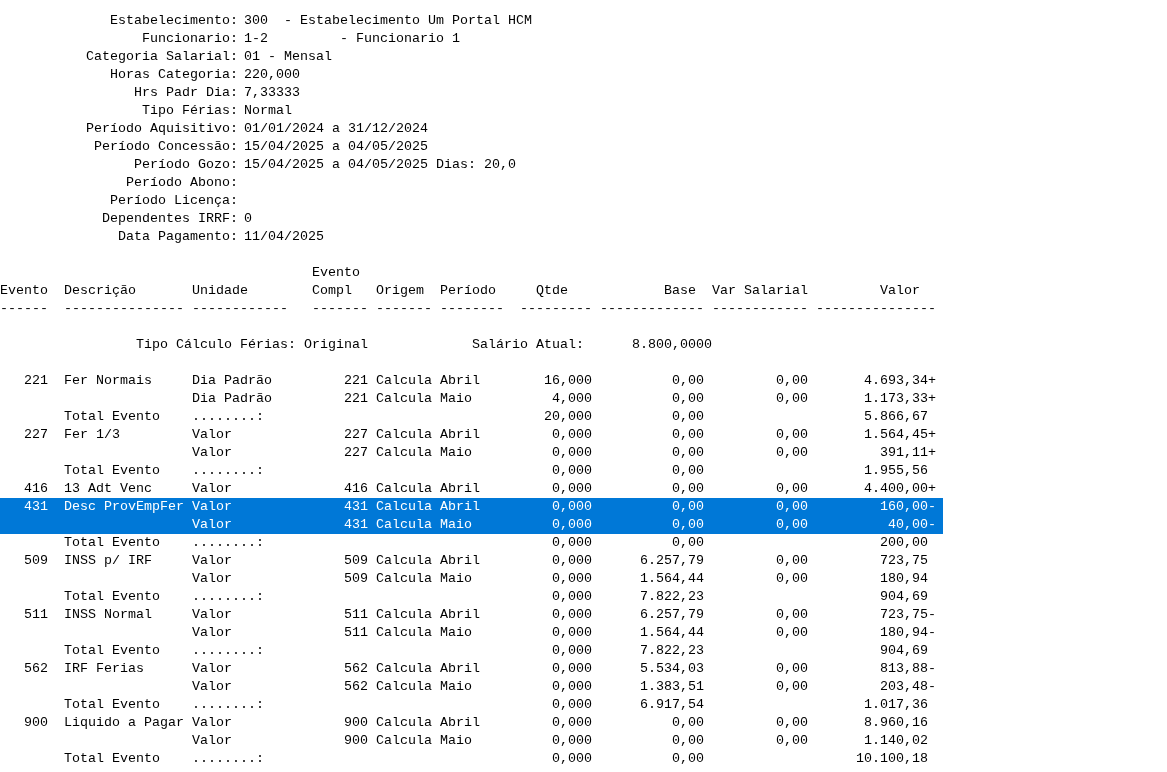  What do you see at coordinates (471, 471) in the screenshot?
I see `table-row: Total Evento ........: 0,000 0,00 1.955,56` at bounding box center [471, 471].